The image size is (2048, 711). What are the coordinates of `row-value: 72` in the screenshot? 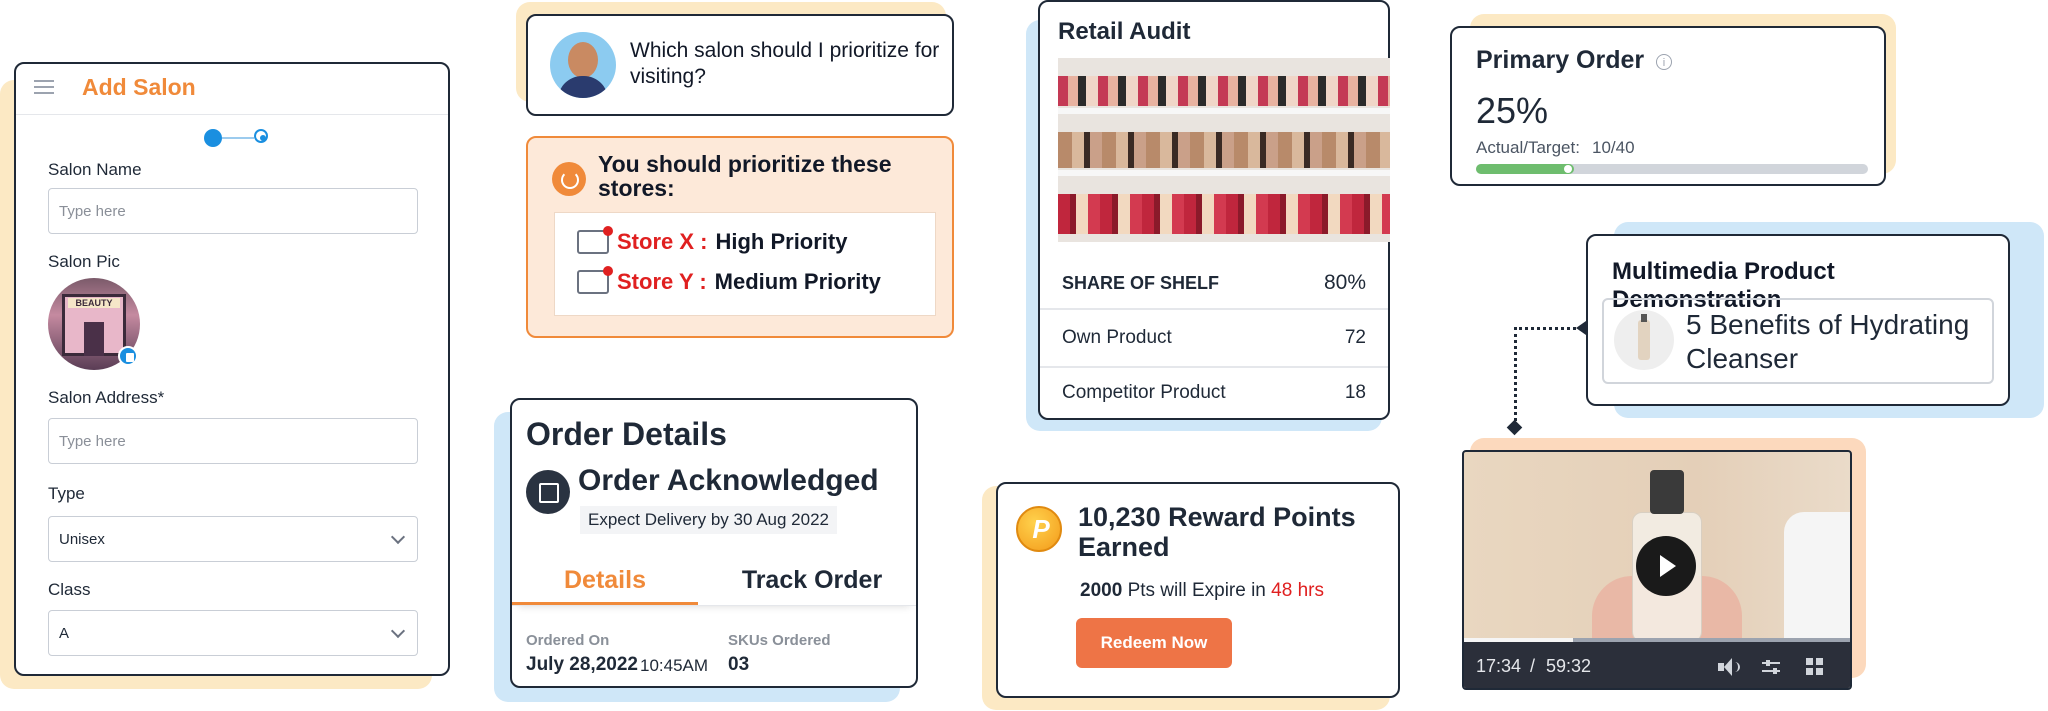 It's located at (1355, 337).